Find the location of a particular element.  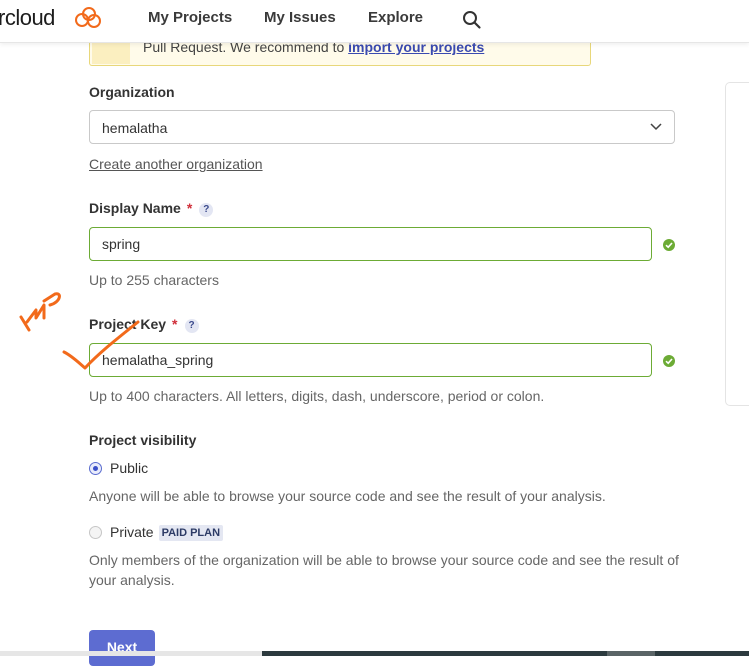

display-name-label: Display Name *? is located at coordinates (151, 208).